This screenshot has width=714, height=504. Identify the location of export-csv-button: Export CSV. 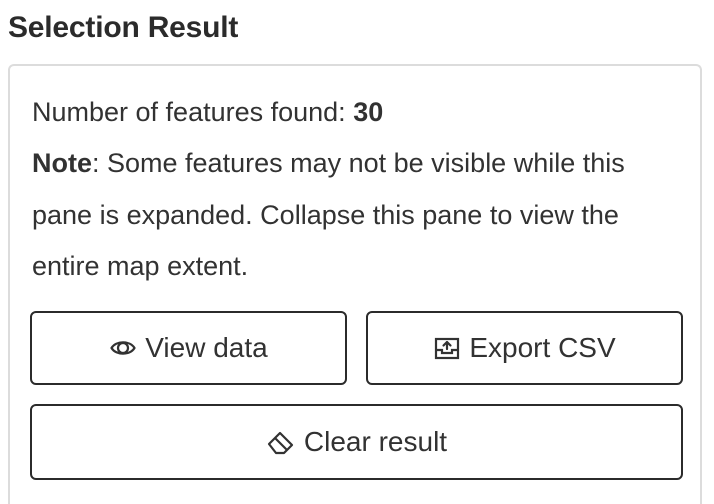
(524, 348).